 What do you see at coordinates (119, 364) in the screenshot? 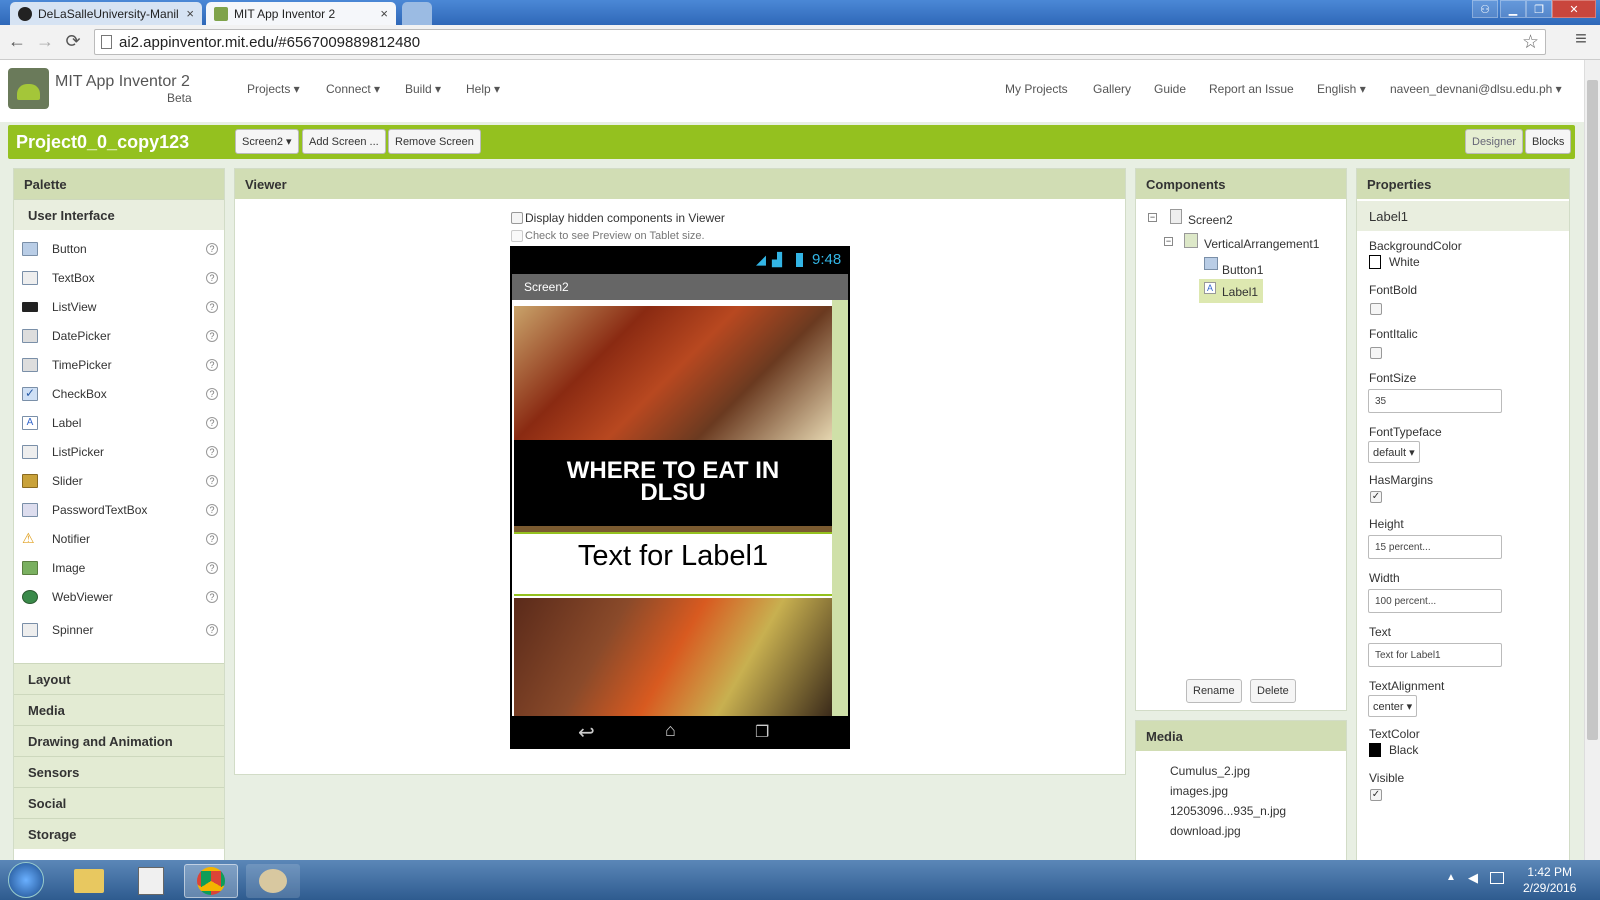
I see `palette-item-timepicker: TimePicker?` at bounding box center [119, 364].